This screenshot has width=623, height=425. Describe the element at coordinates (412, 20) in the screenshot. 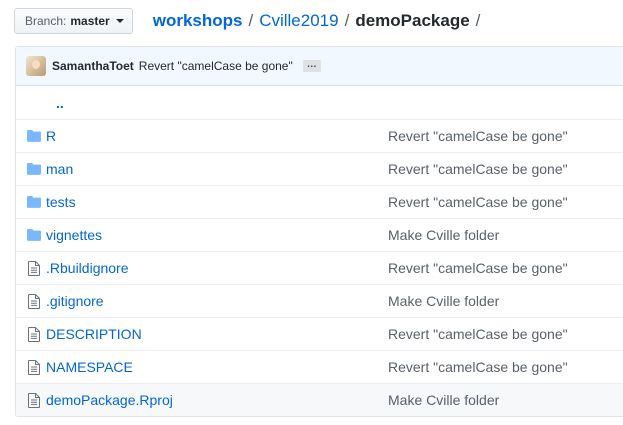

I see `breadcrumb-current: demoPackage` at that location.